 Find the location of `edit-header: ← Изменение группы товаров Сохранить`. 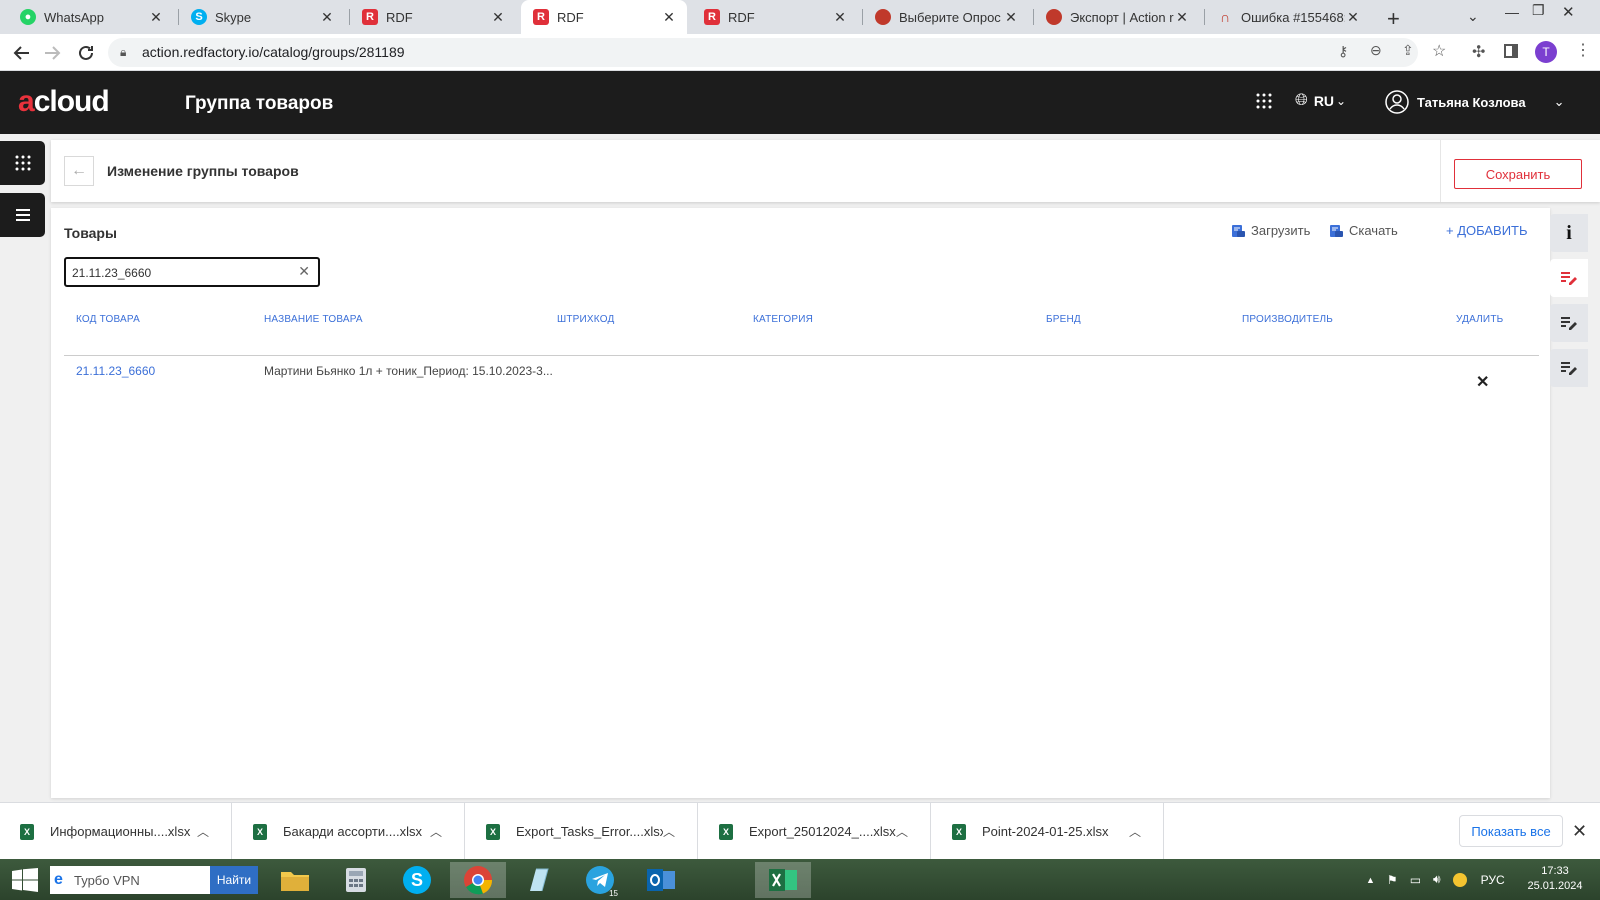

edit-header: ← Изменение группы товаров Сохранить is located at coordinates (825, 171).